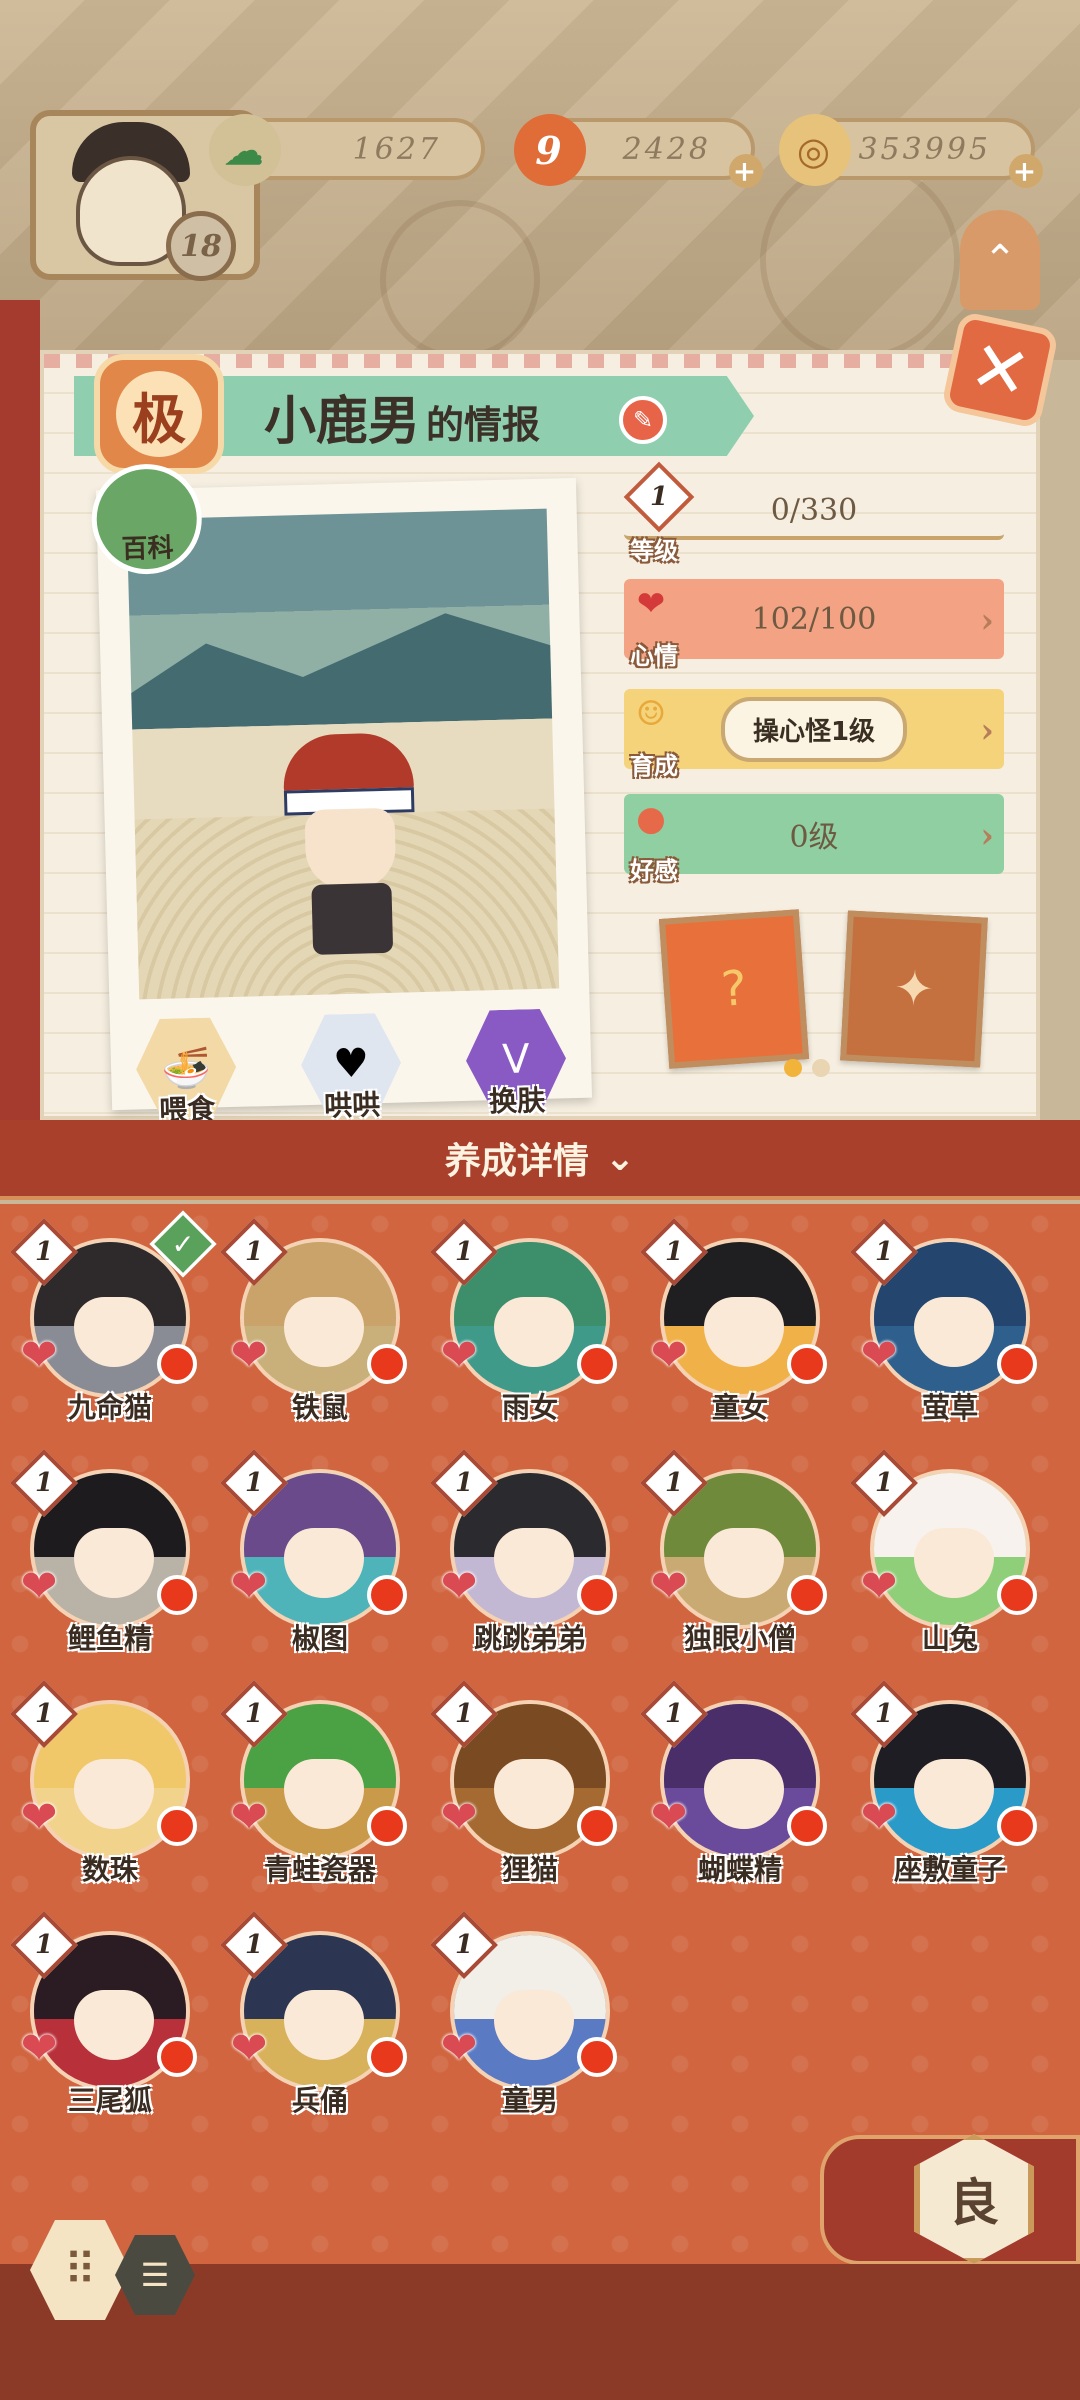  Describe the element at coordinates (739, 1869) in the screenshot. I see `character-name: 蝴蝶精` at that location.